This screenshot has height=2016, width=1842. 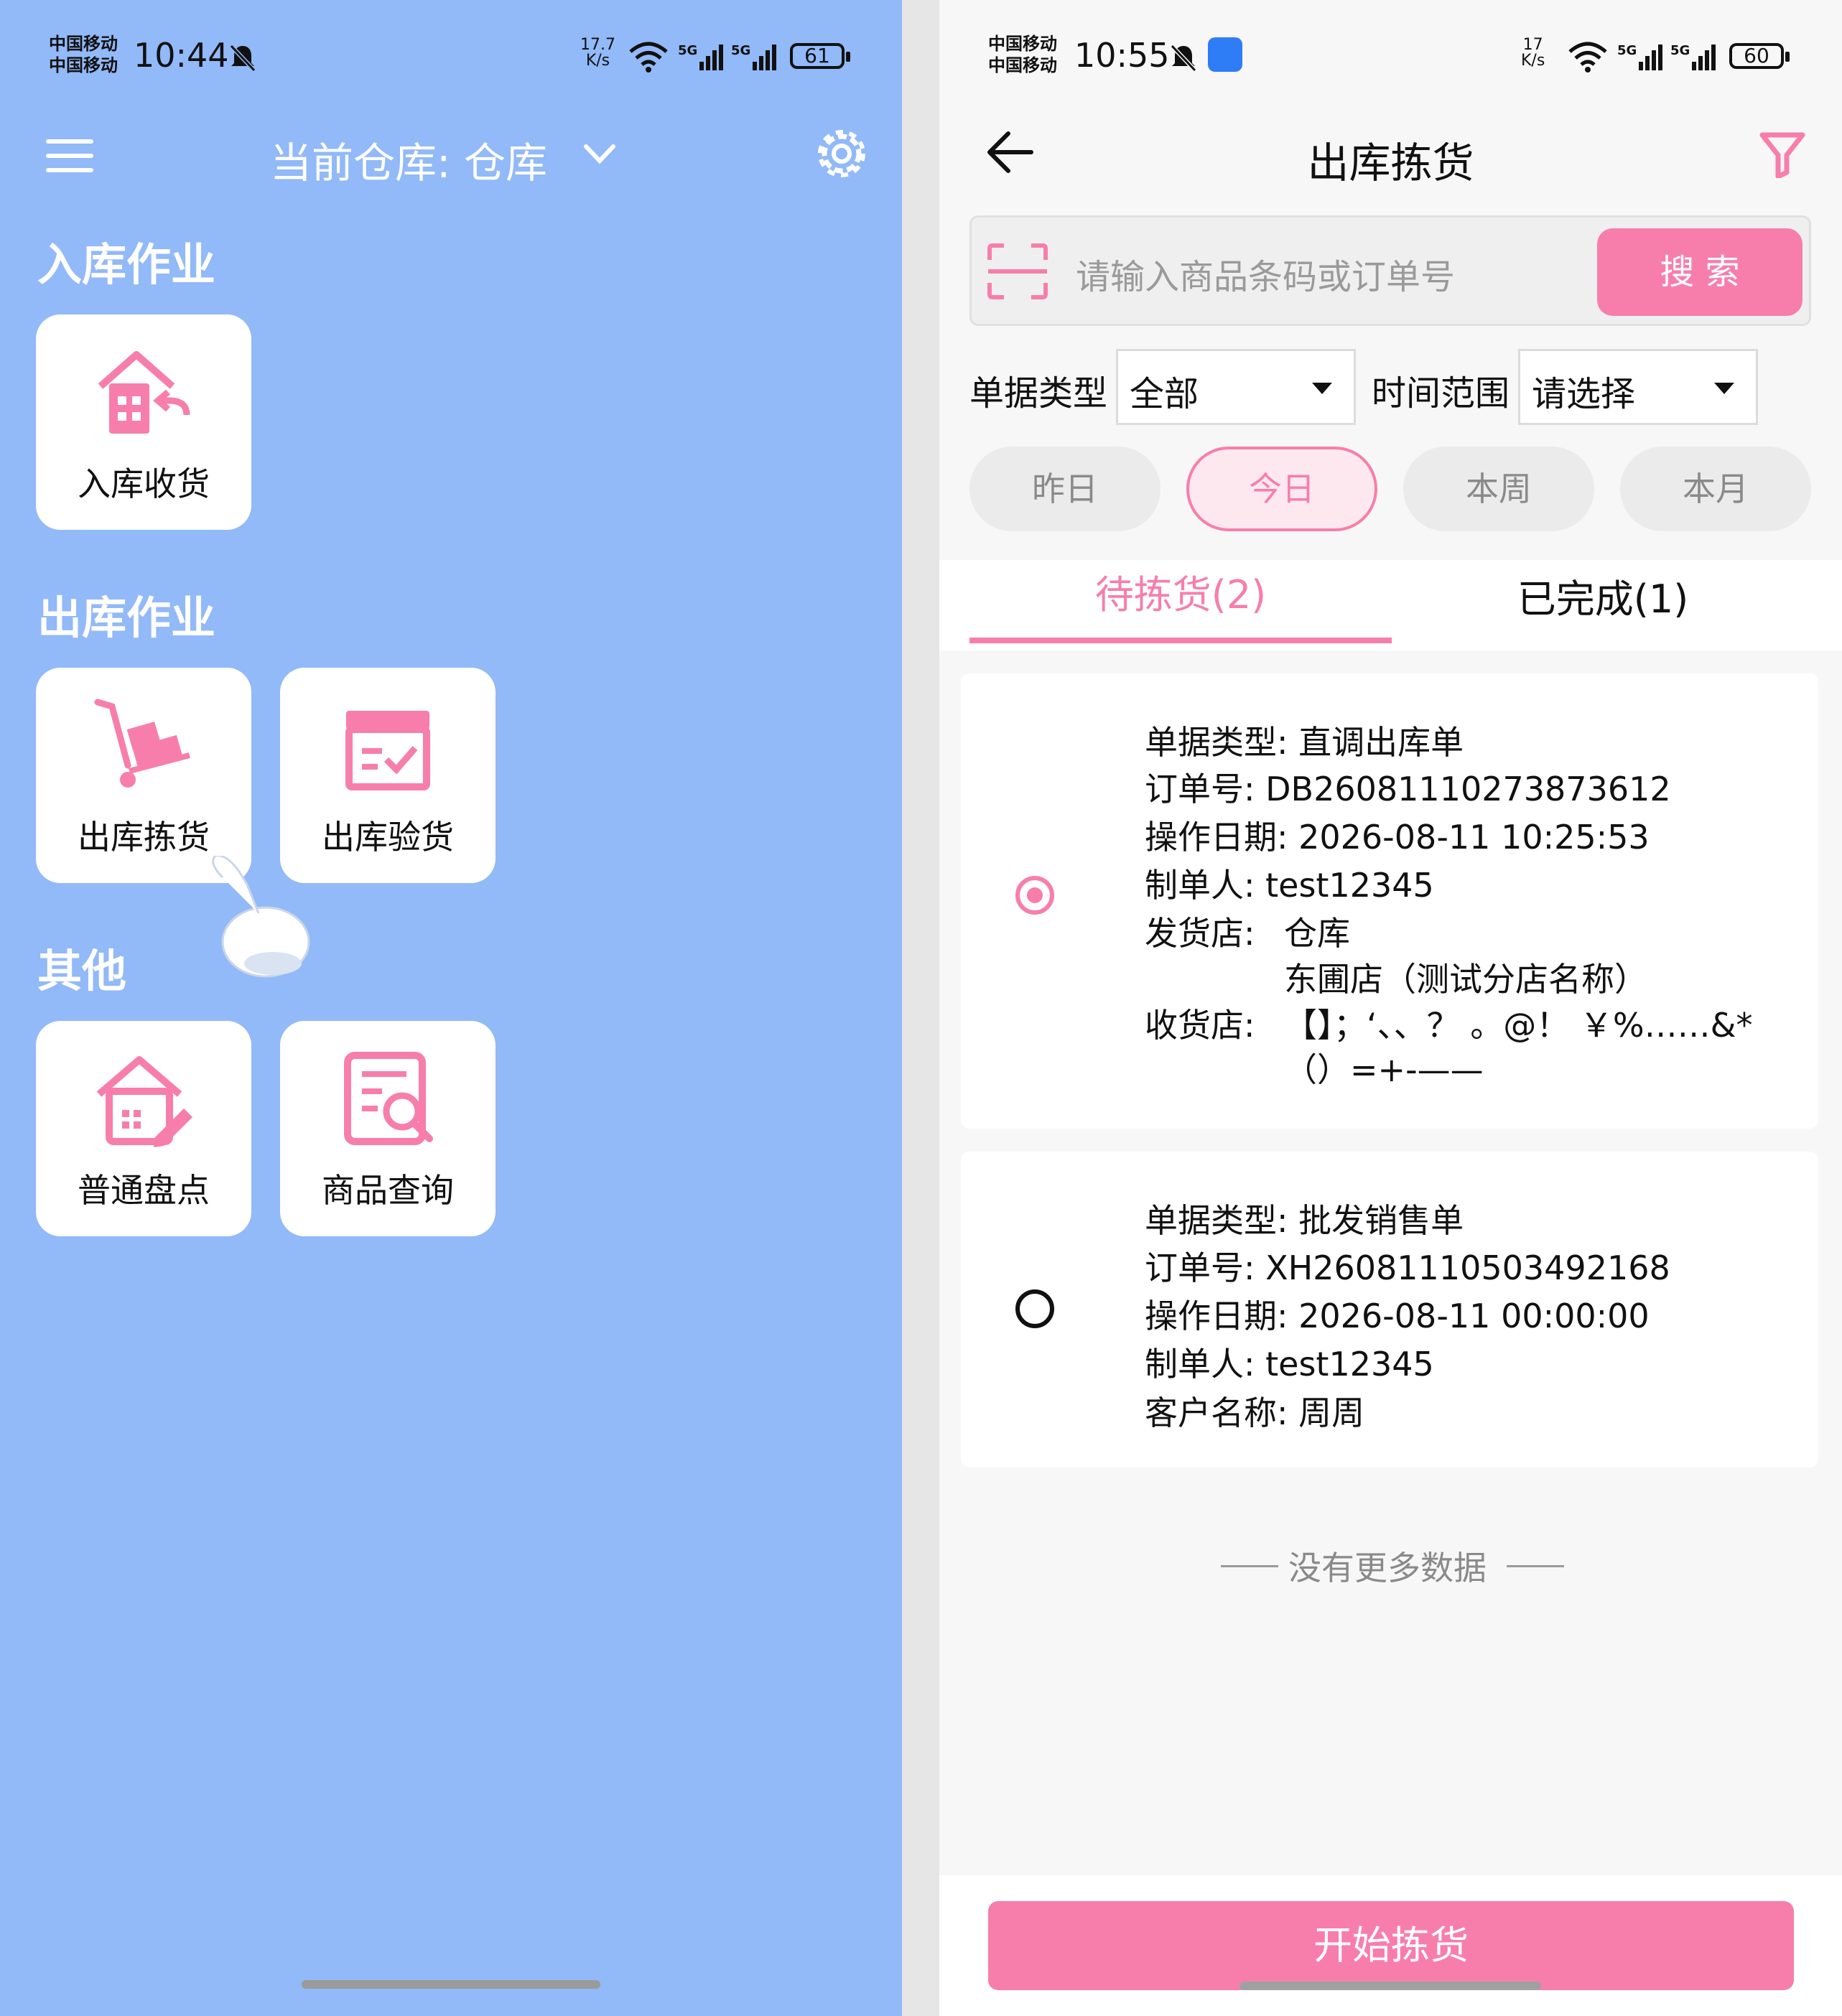 What do you see at coordinates (1265, 273) in the screenshot?
I see `search-input: 请输入商品条码或订单号` at bounding box center [1265, 273].